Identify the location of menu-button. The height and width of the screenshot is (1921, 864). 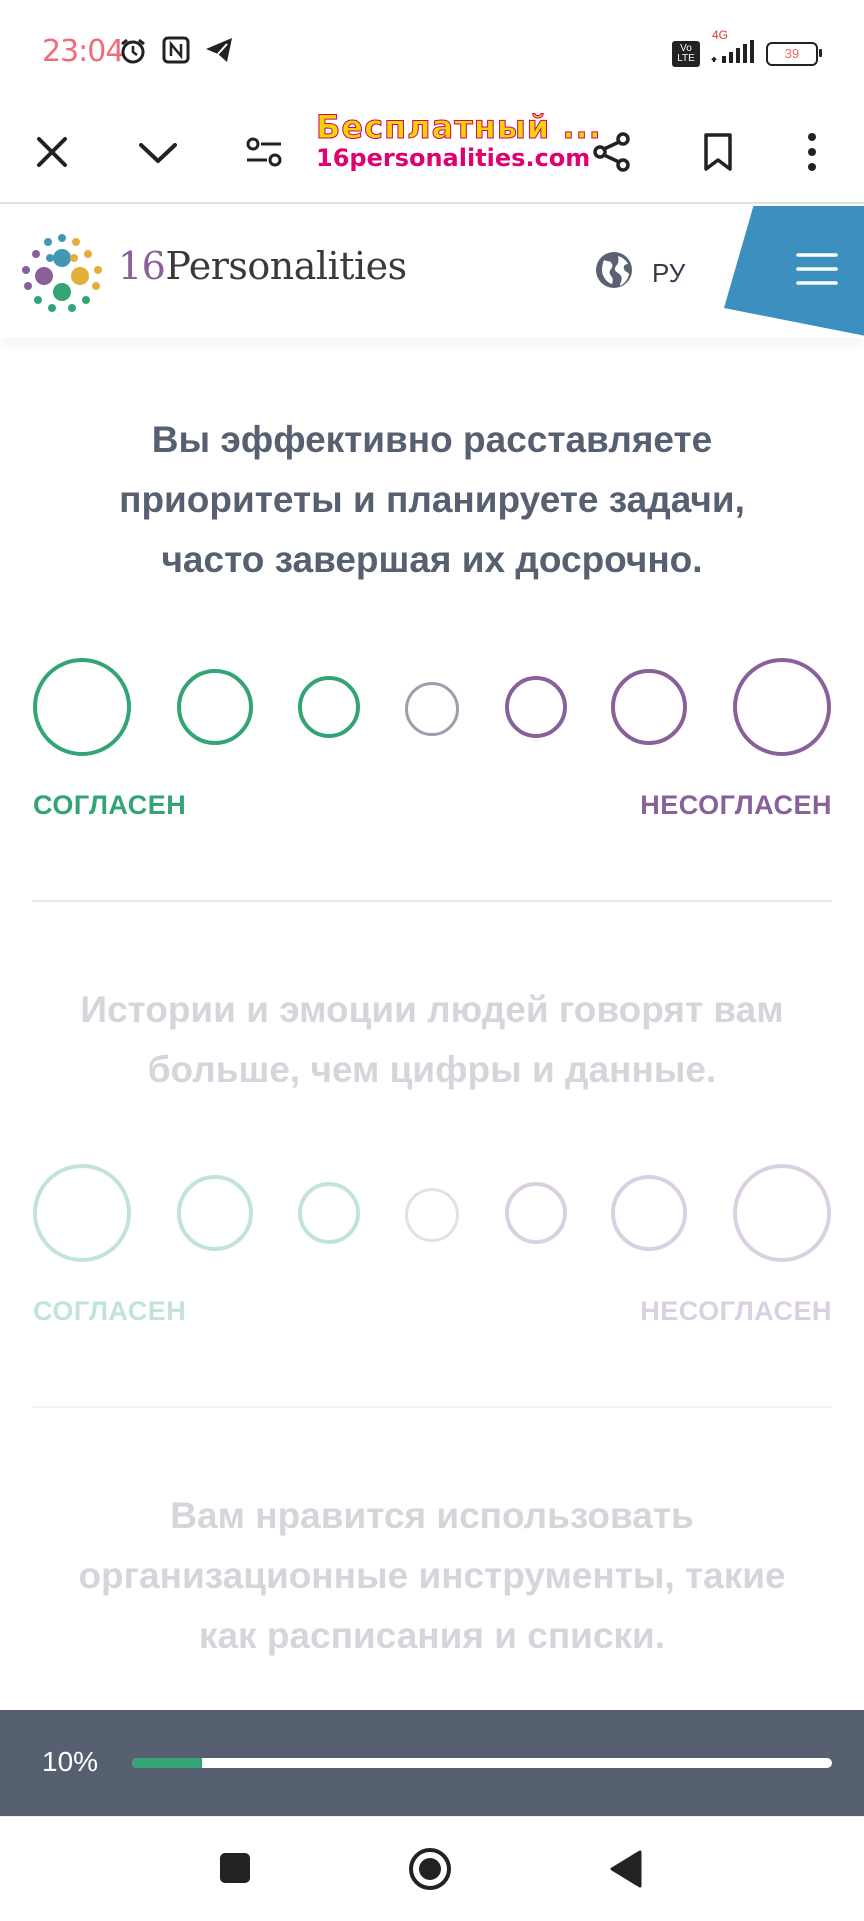
(794, 272).